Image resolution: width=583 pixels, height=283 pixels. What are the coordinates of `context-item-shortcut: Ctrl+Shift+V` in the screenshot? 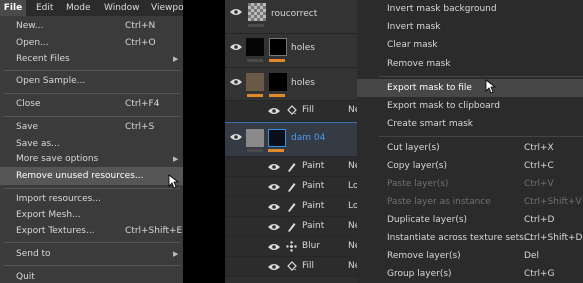 It's located at (553, 202).